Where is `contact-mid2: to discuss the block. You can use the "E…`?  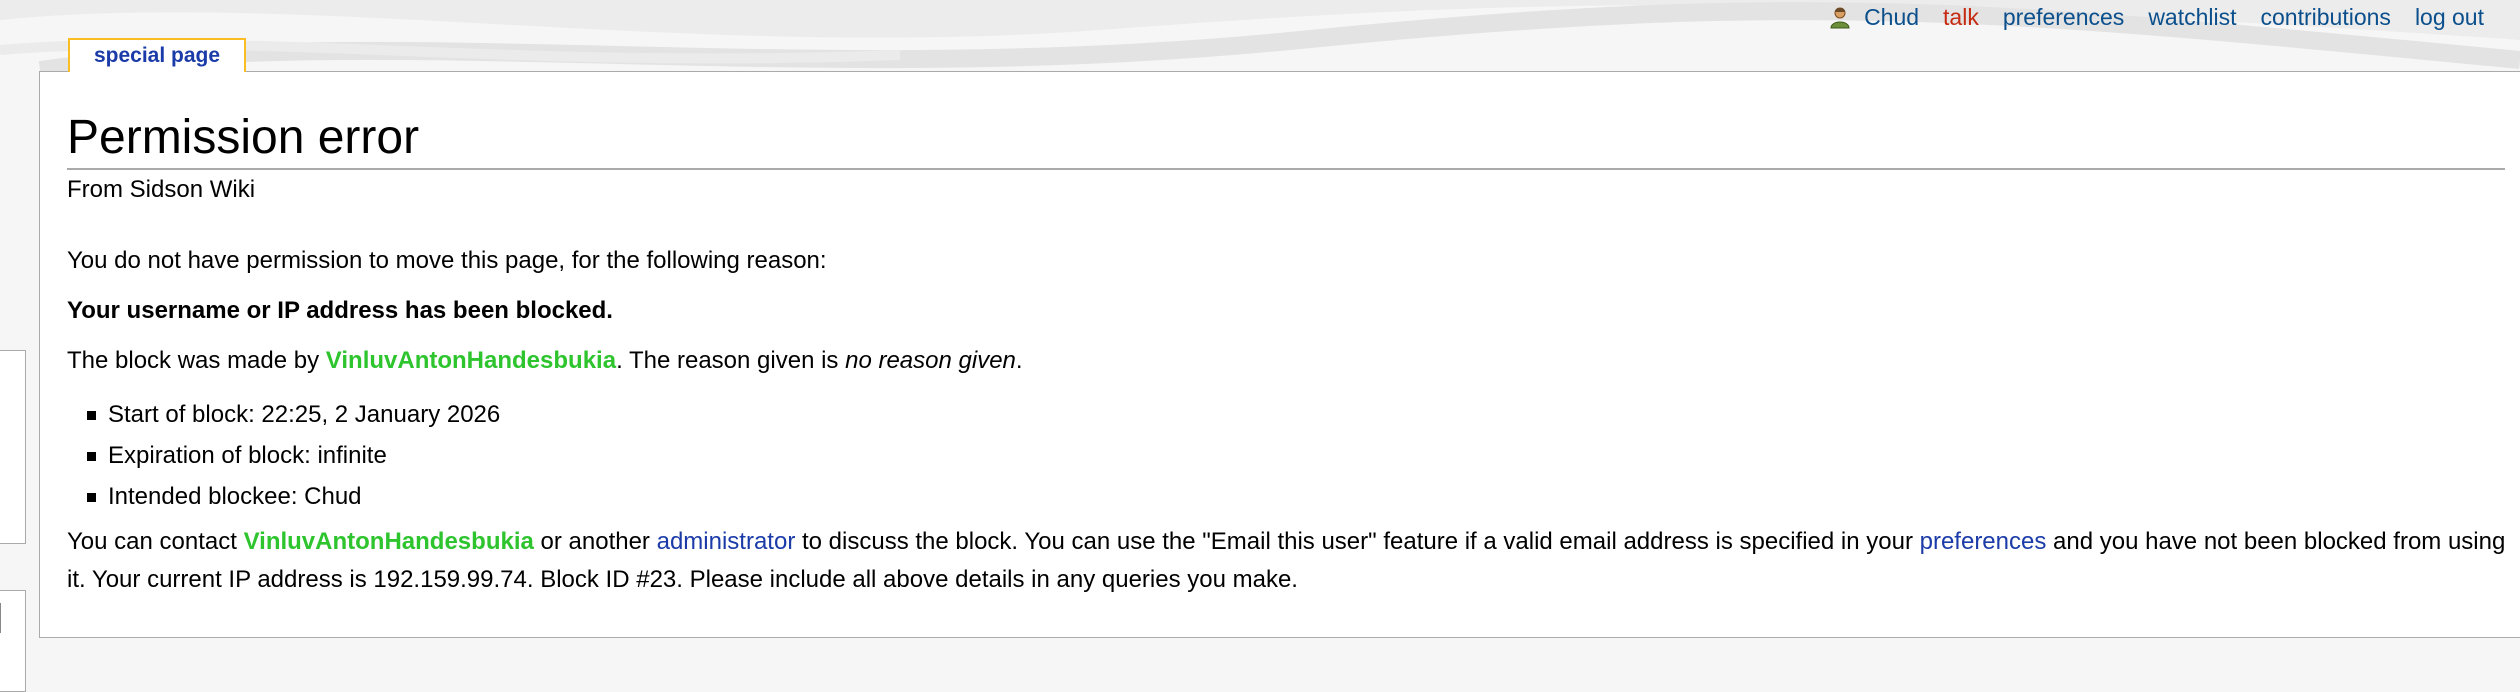 contact-mid2: to discuss the block. You can use the "E… is located at coordinates (1357, 541).